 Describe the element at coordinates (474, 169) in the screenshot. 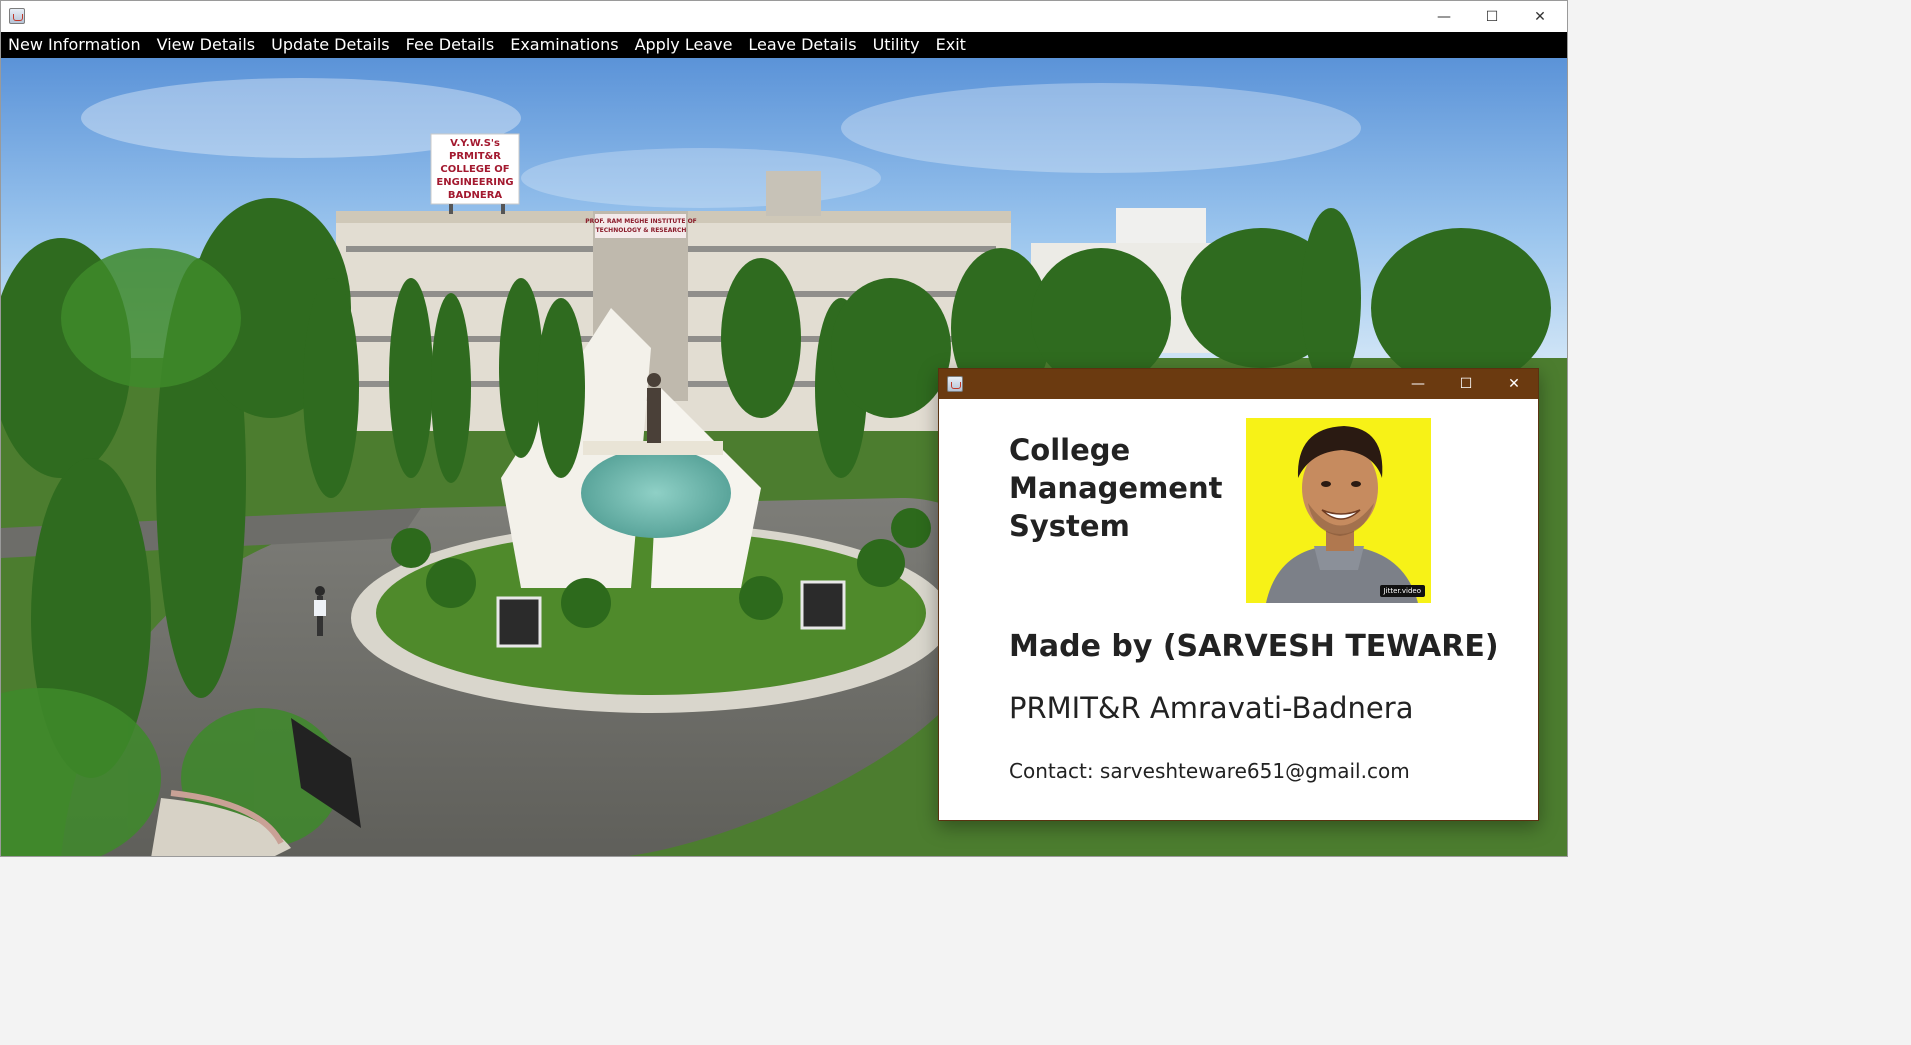

I see `rooftop-sign-line3: COLLEGE OF` at that location.